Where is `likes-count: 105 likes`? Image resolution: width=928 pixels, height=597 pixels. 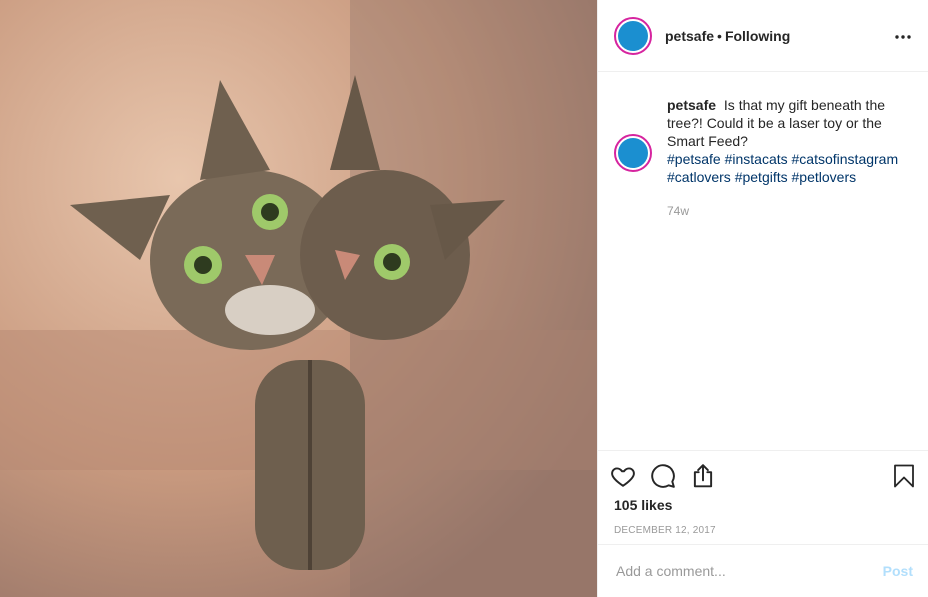 likes-count: 105 likes is located at coordinates (763, 502).